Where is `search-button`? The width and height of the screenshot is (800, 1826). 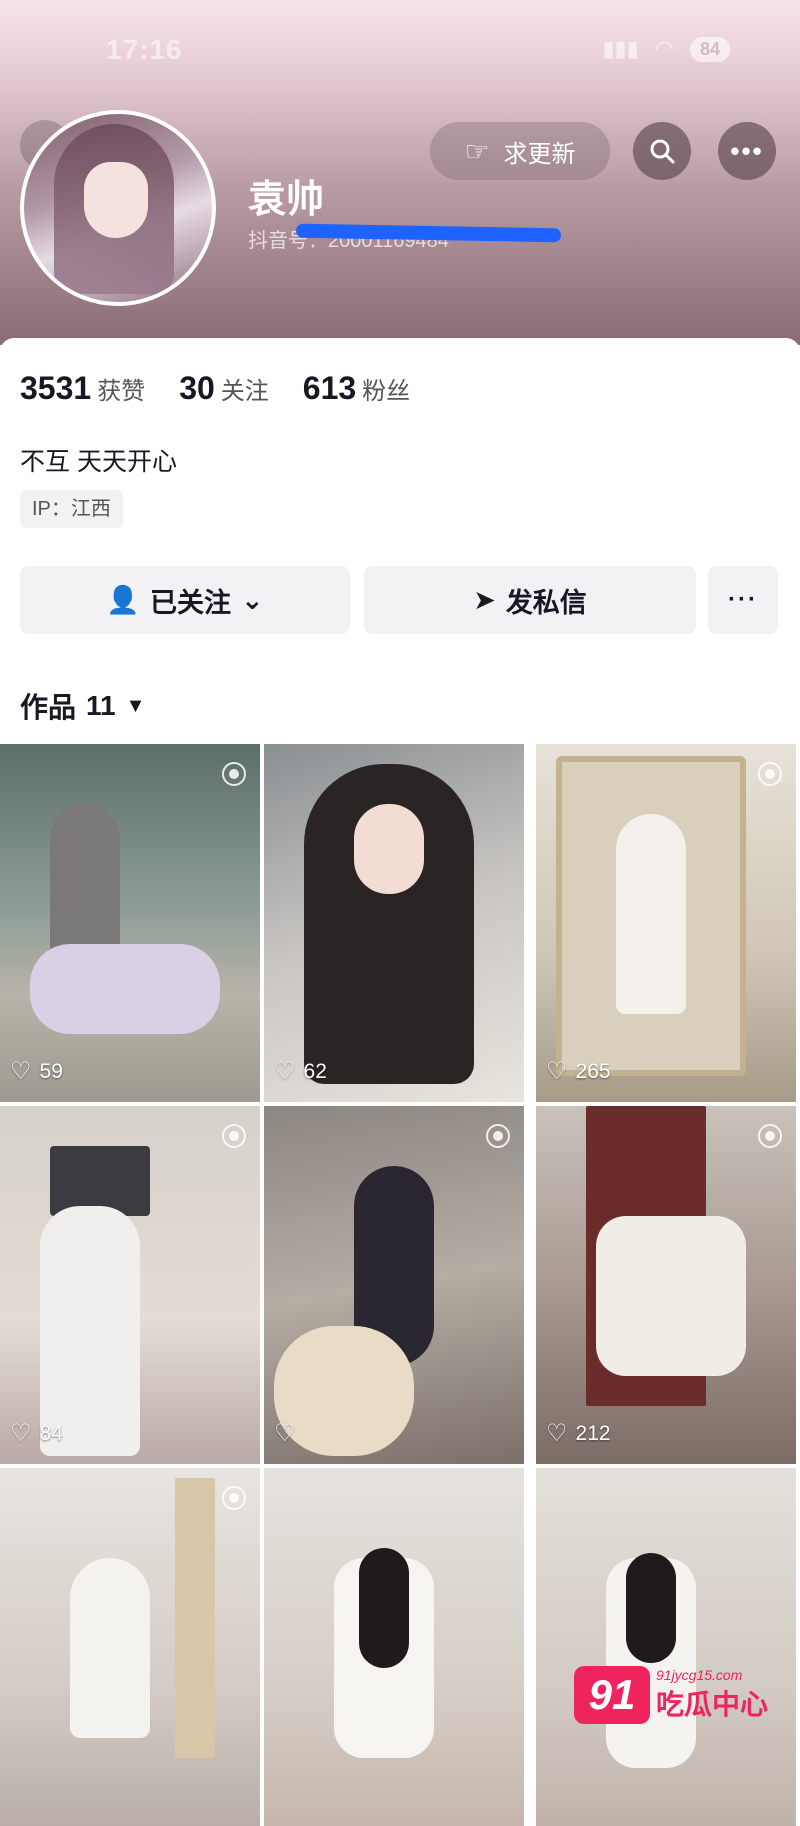 search-button is located at coordinates (662, 151).